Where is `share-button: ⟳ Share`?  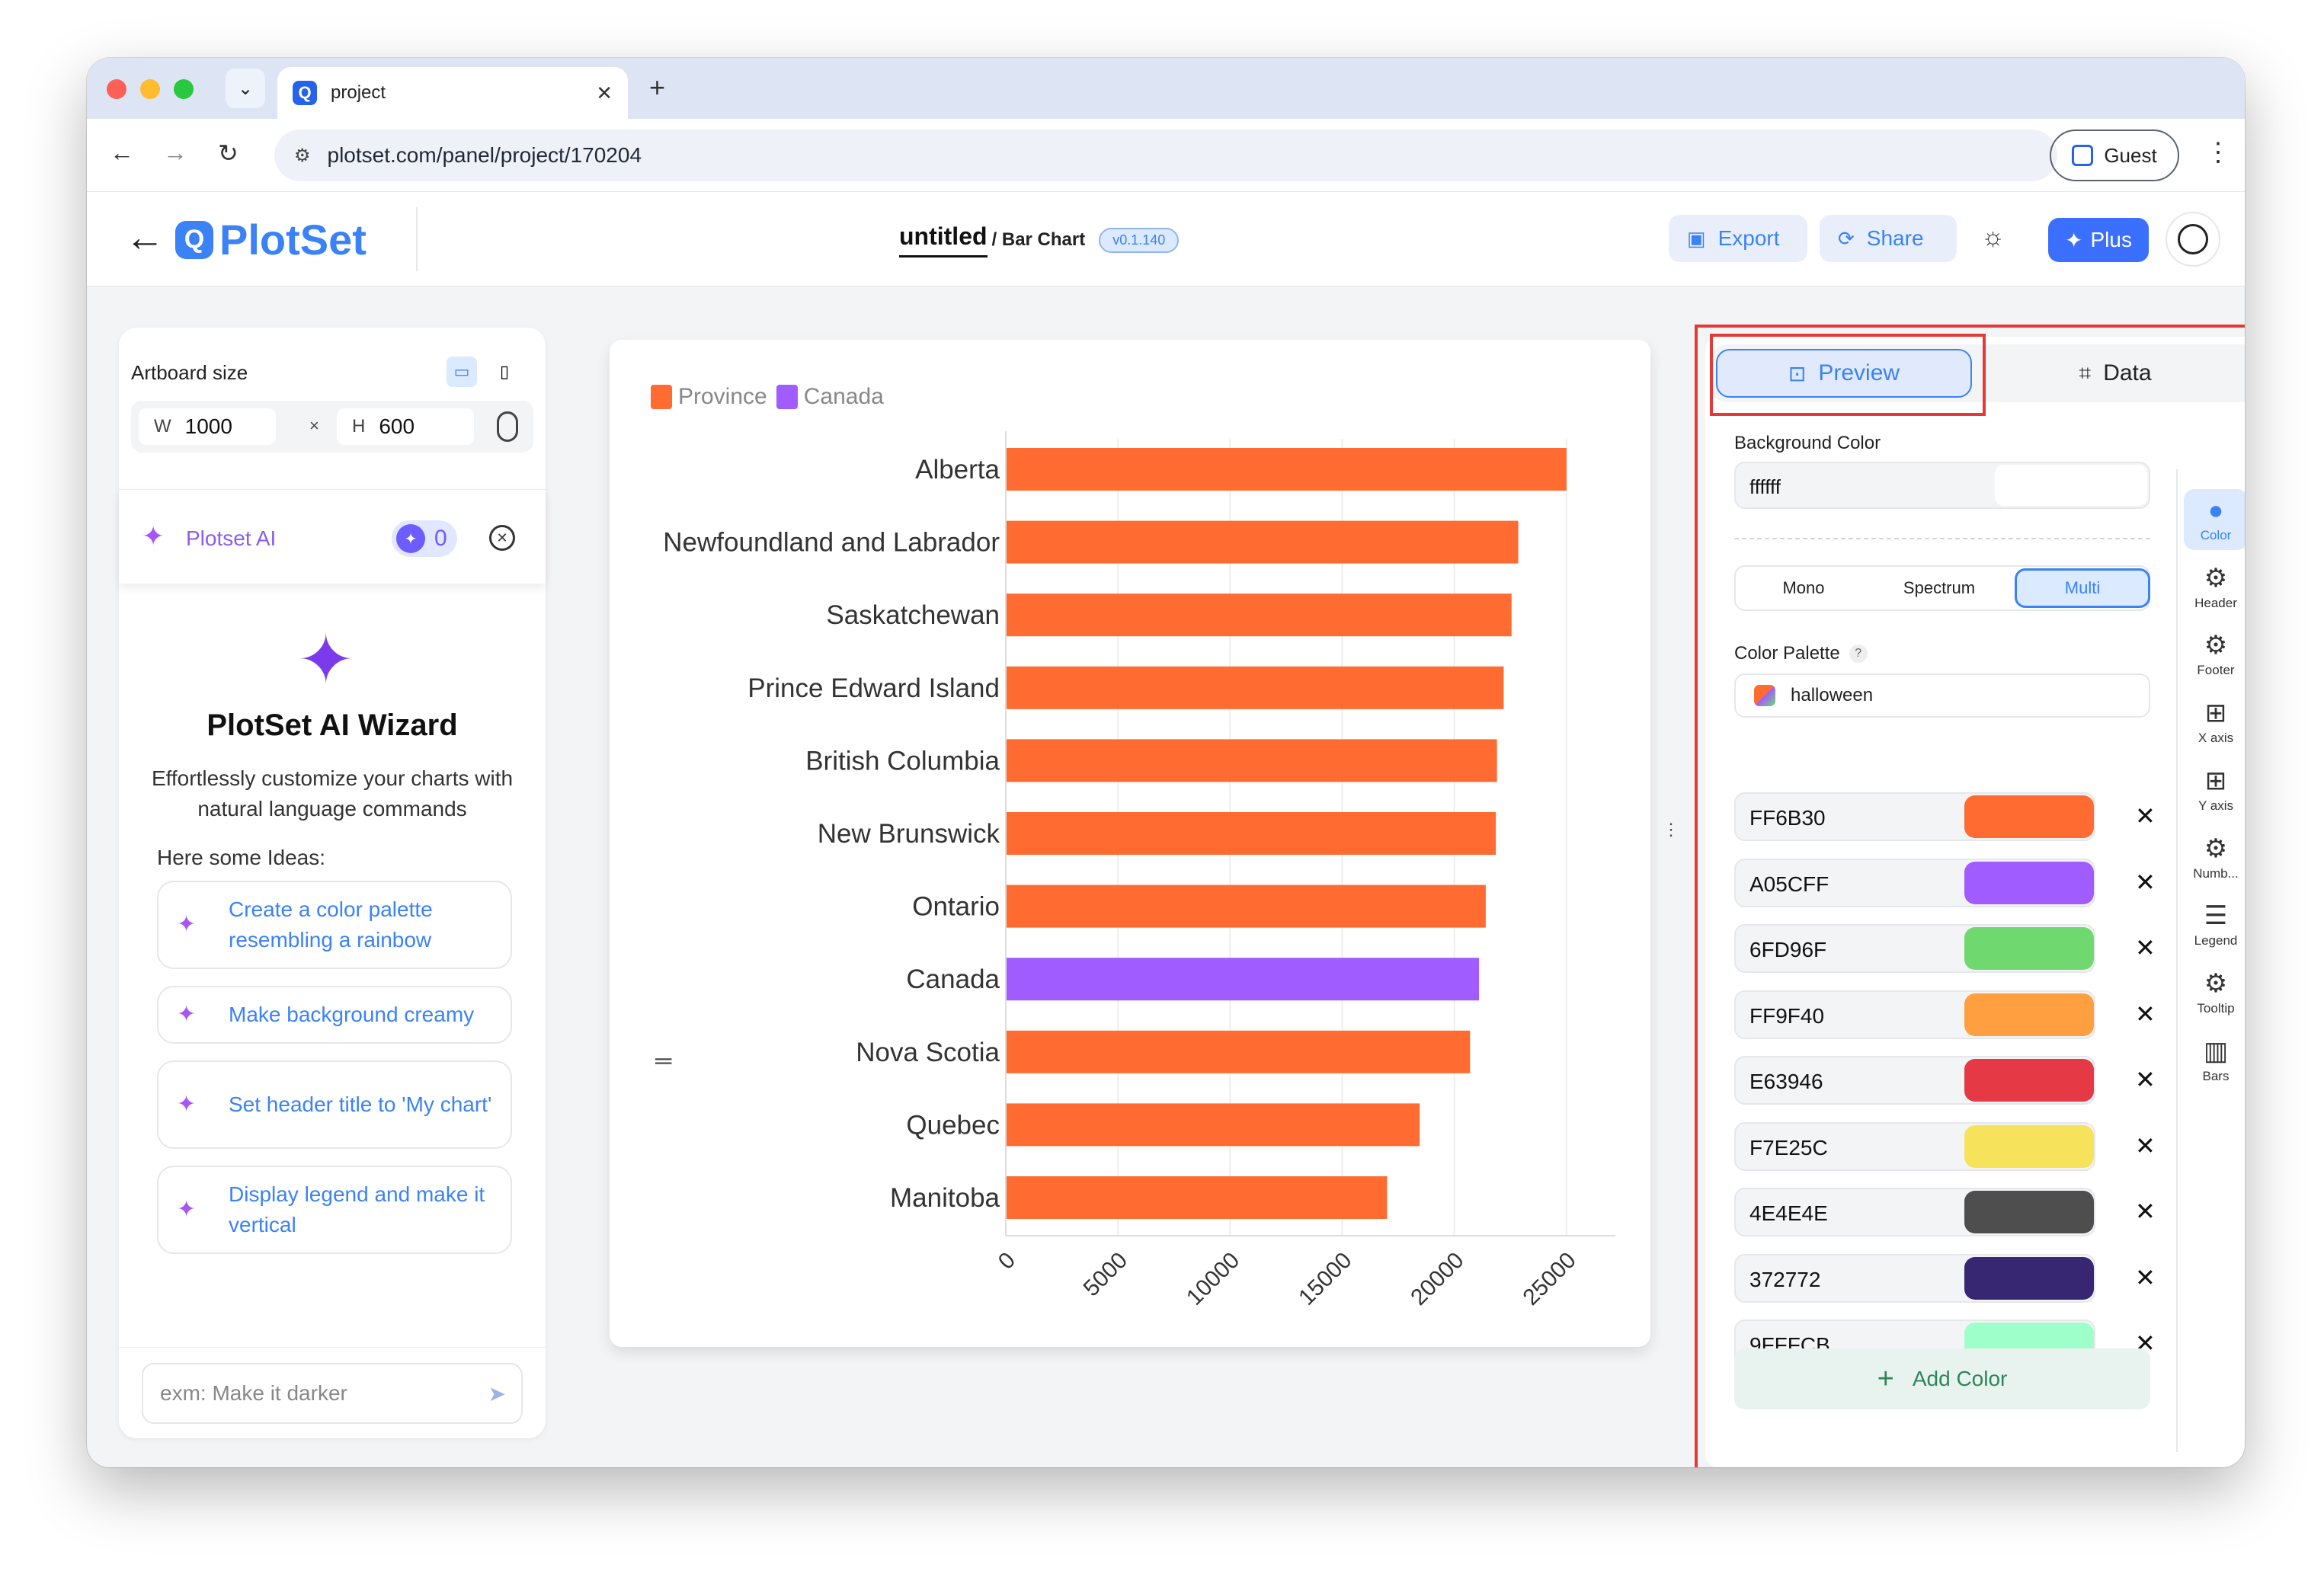
share-button: ⟳ Share is located at coordinates (1889, 239).